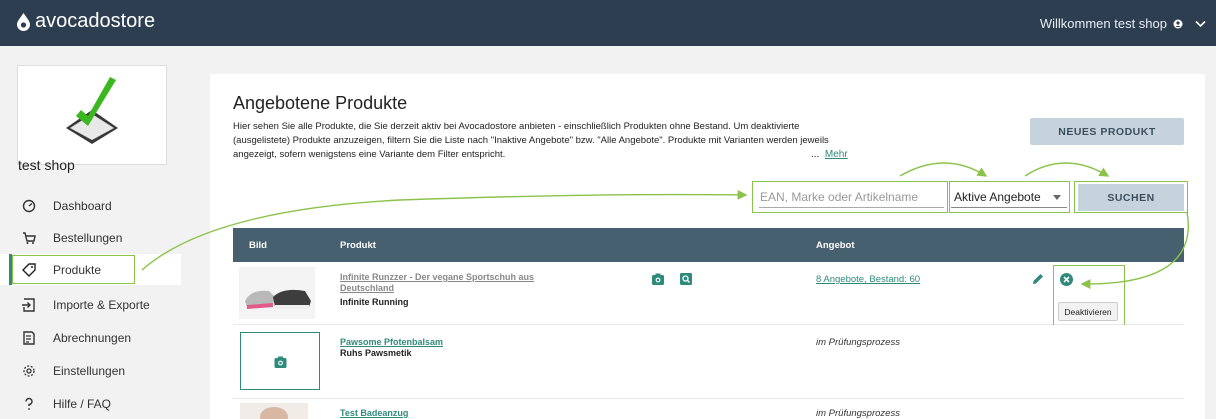 The width and height of the screenshot is (1216, 419). What do you see at coordinates (1088, 311) in the screenshot?
I see `deactivate-tooltip: Deaktivieren` at bounding box center [1088, 311].